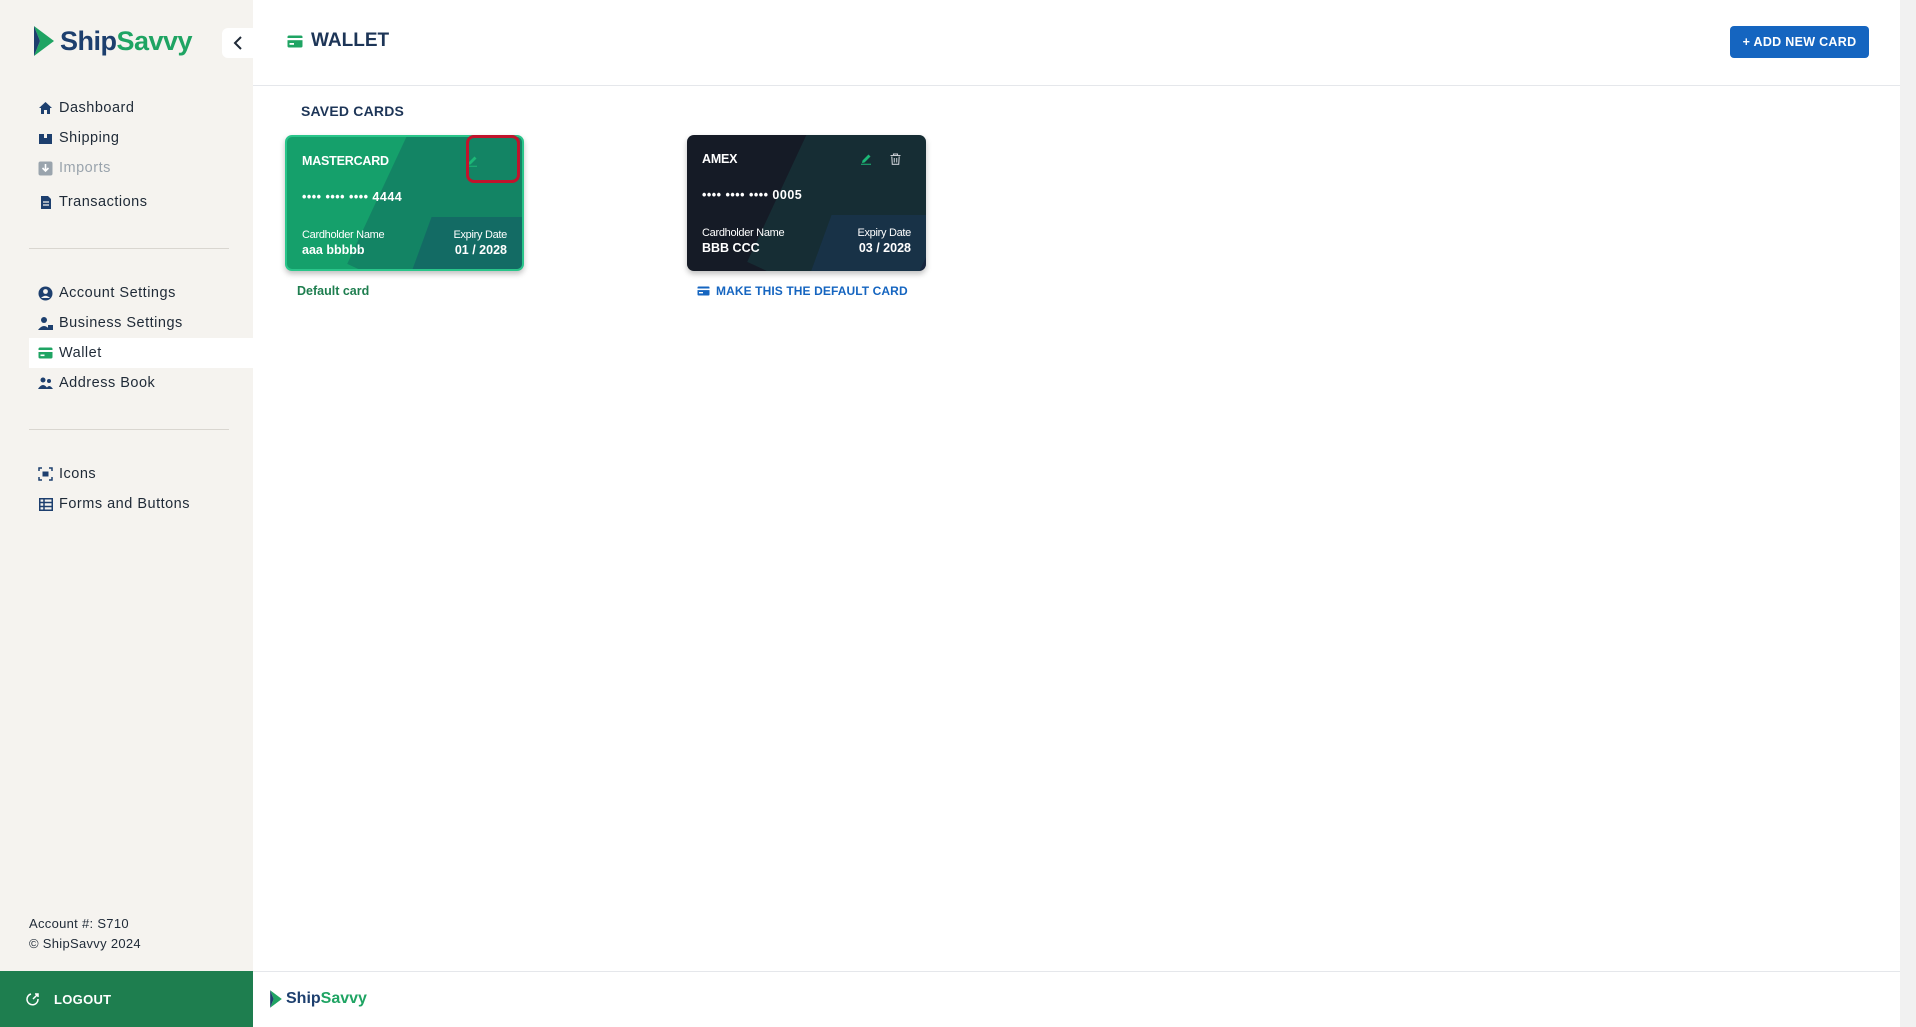 The image size is (1916, 1027). I want to click on edit-card-button, so click(866, 159).